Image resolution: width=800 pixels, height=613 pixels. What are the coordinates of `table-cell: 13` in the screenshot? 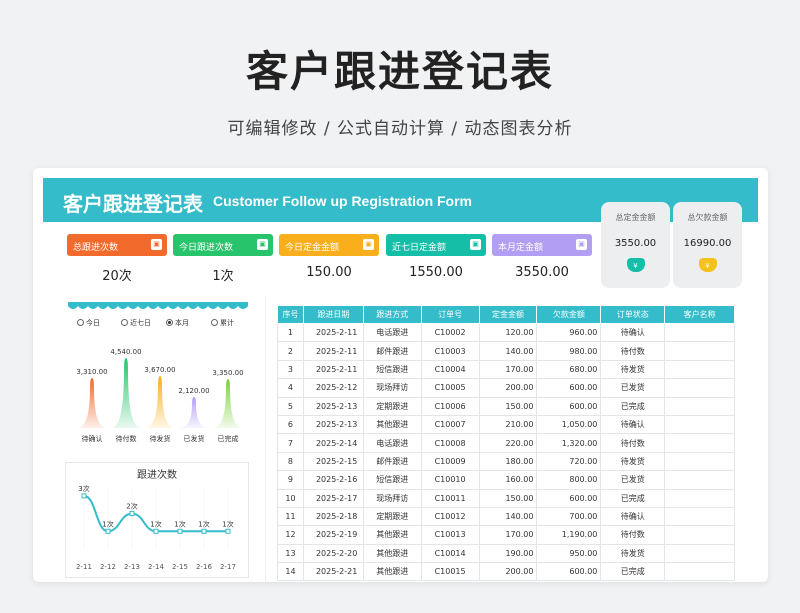 It's located at (290, 553).